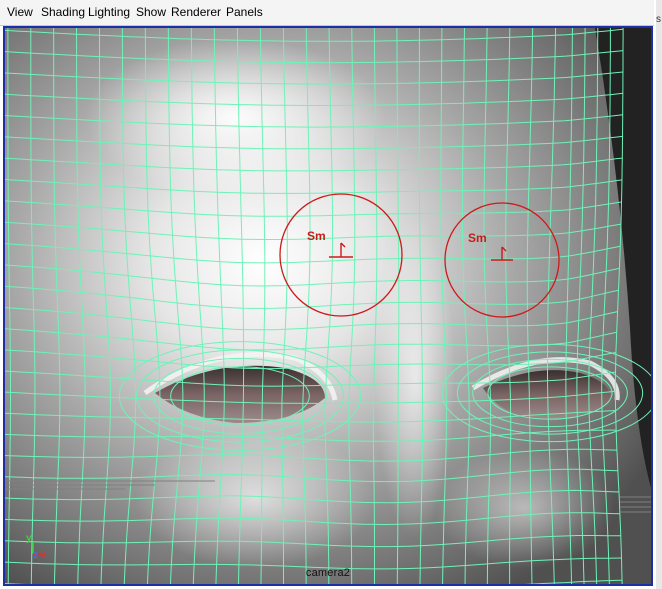 The image size is (662, 589). I want to click on menu-renderer: Renderer, so click(196, 12).